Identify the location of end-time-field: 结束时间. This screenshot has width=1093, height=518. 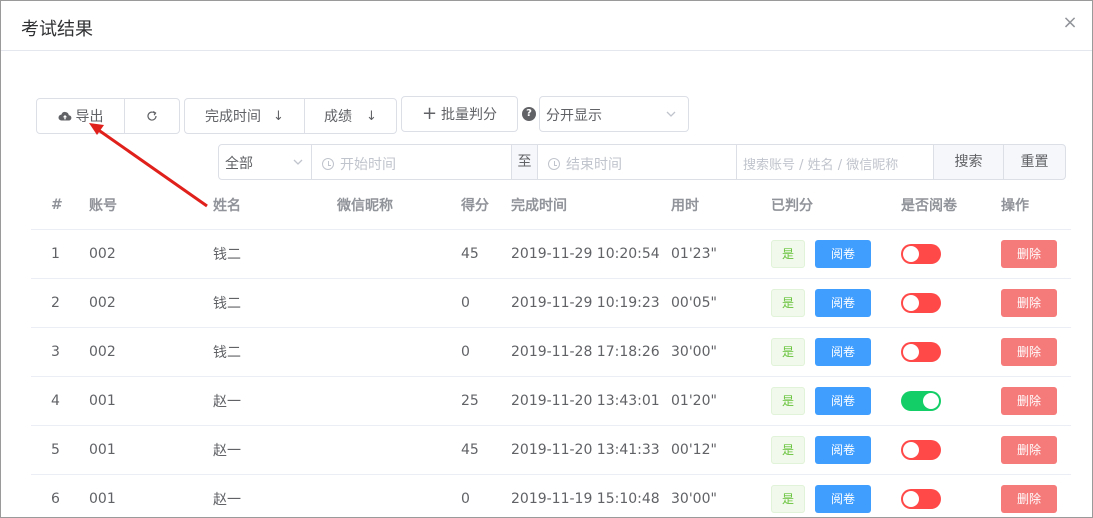
(585, 164).